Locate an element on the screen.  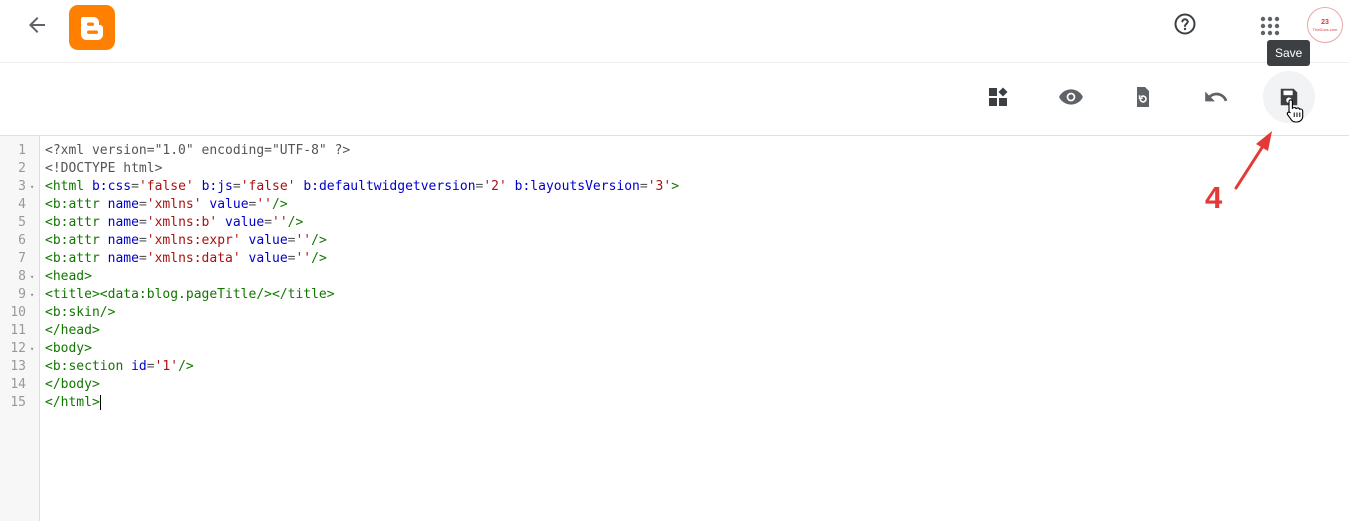
code-token: </html> is located at coordinates (72, 402).